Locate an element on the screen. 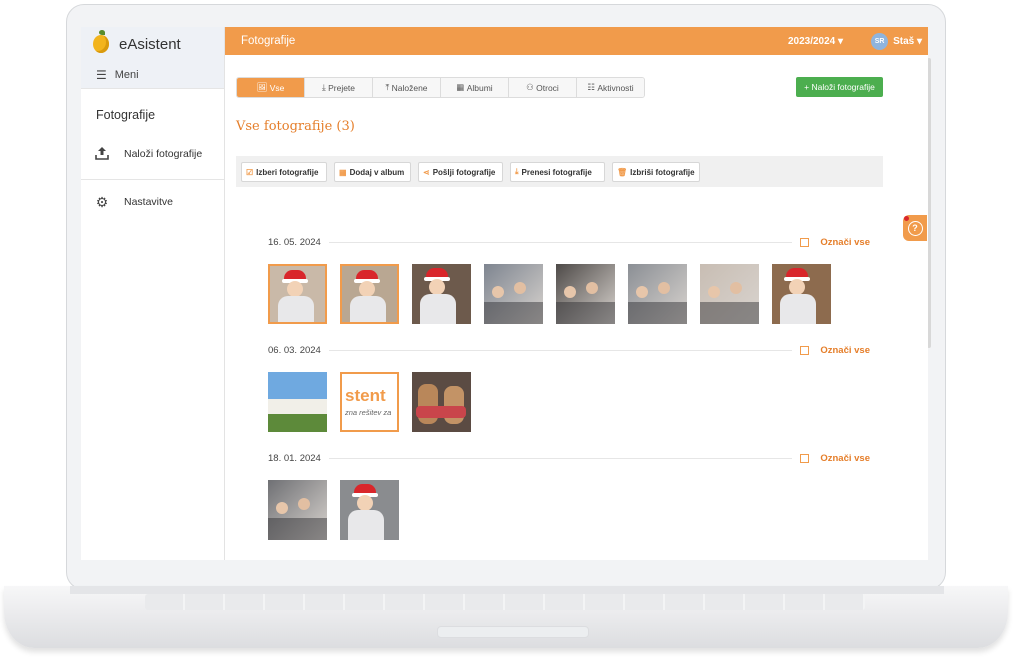  user-name: Staš is located at coordinates (904, 41).